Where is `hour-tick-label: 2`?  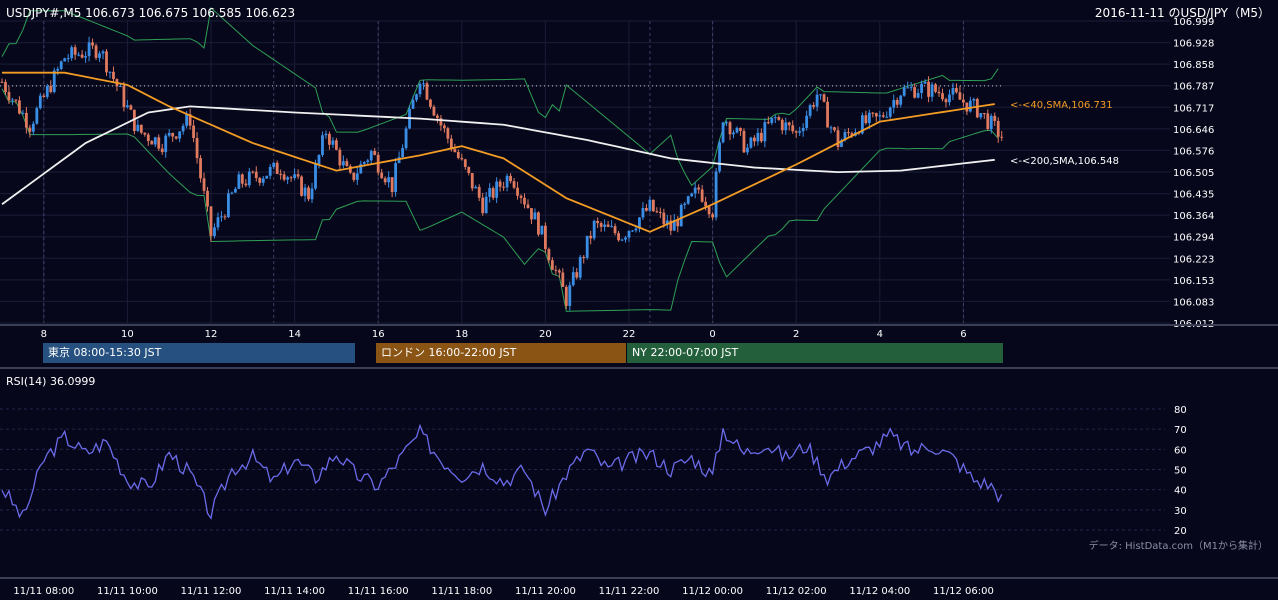 hour-tick-label: 2 is located at coordinates (796, 334).